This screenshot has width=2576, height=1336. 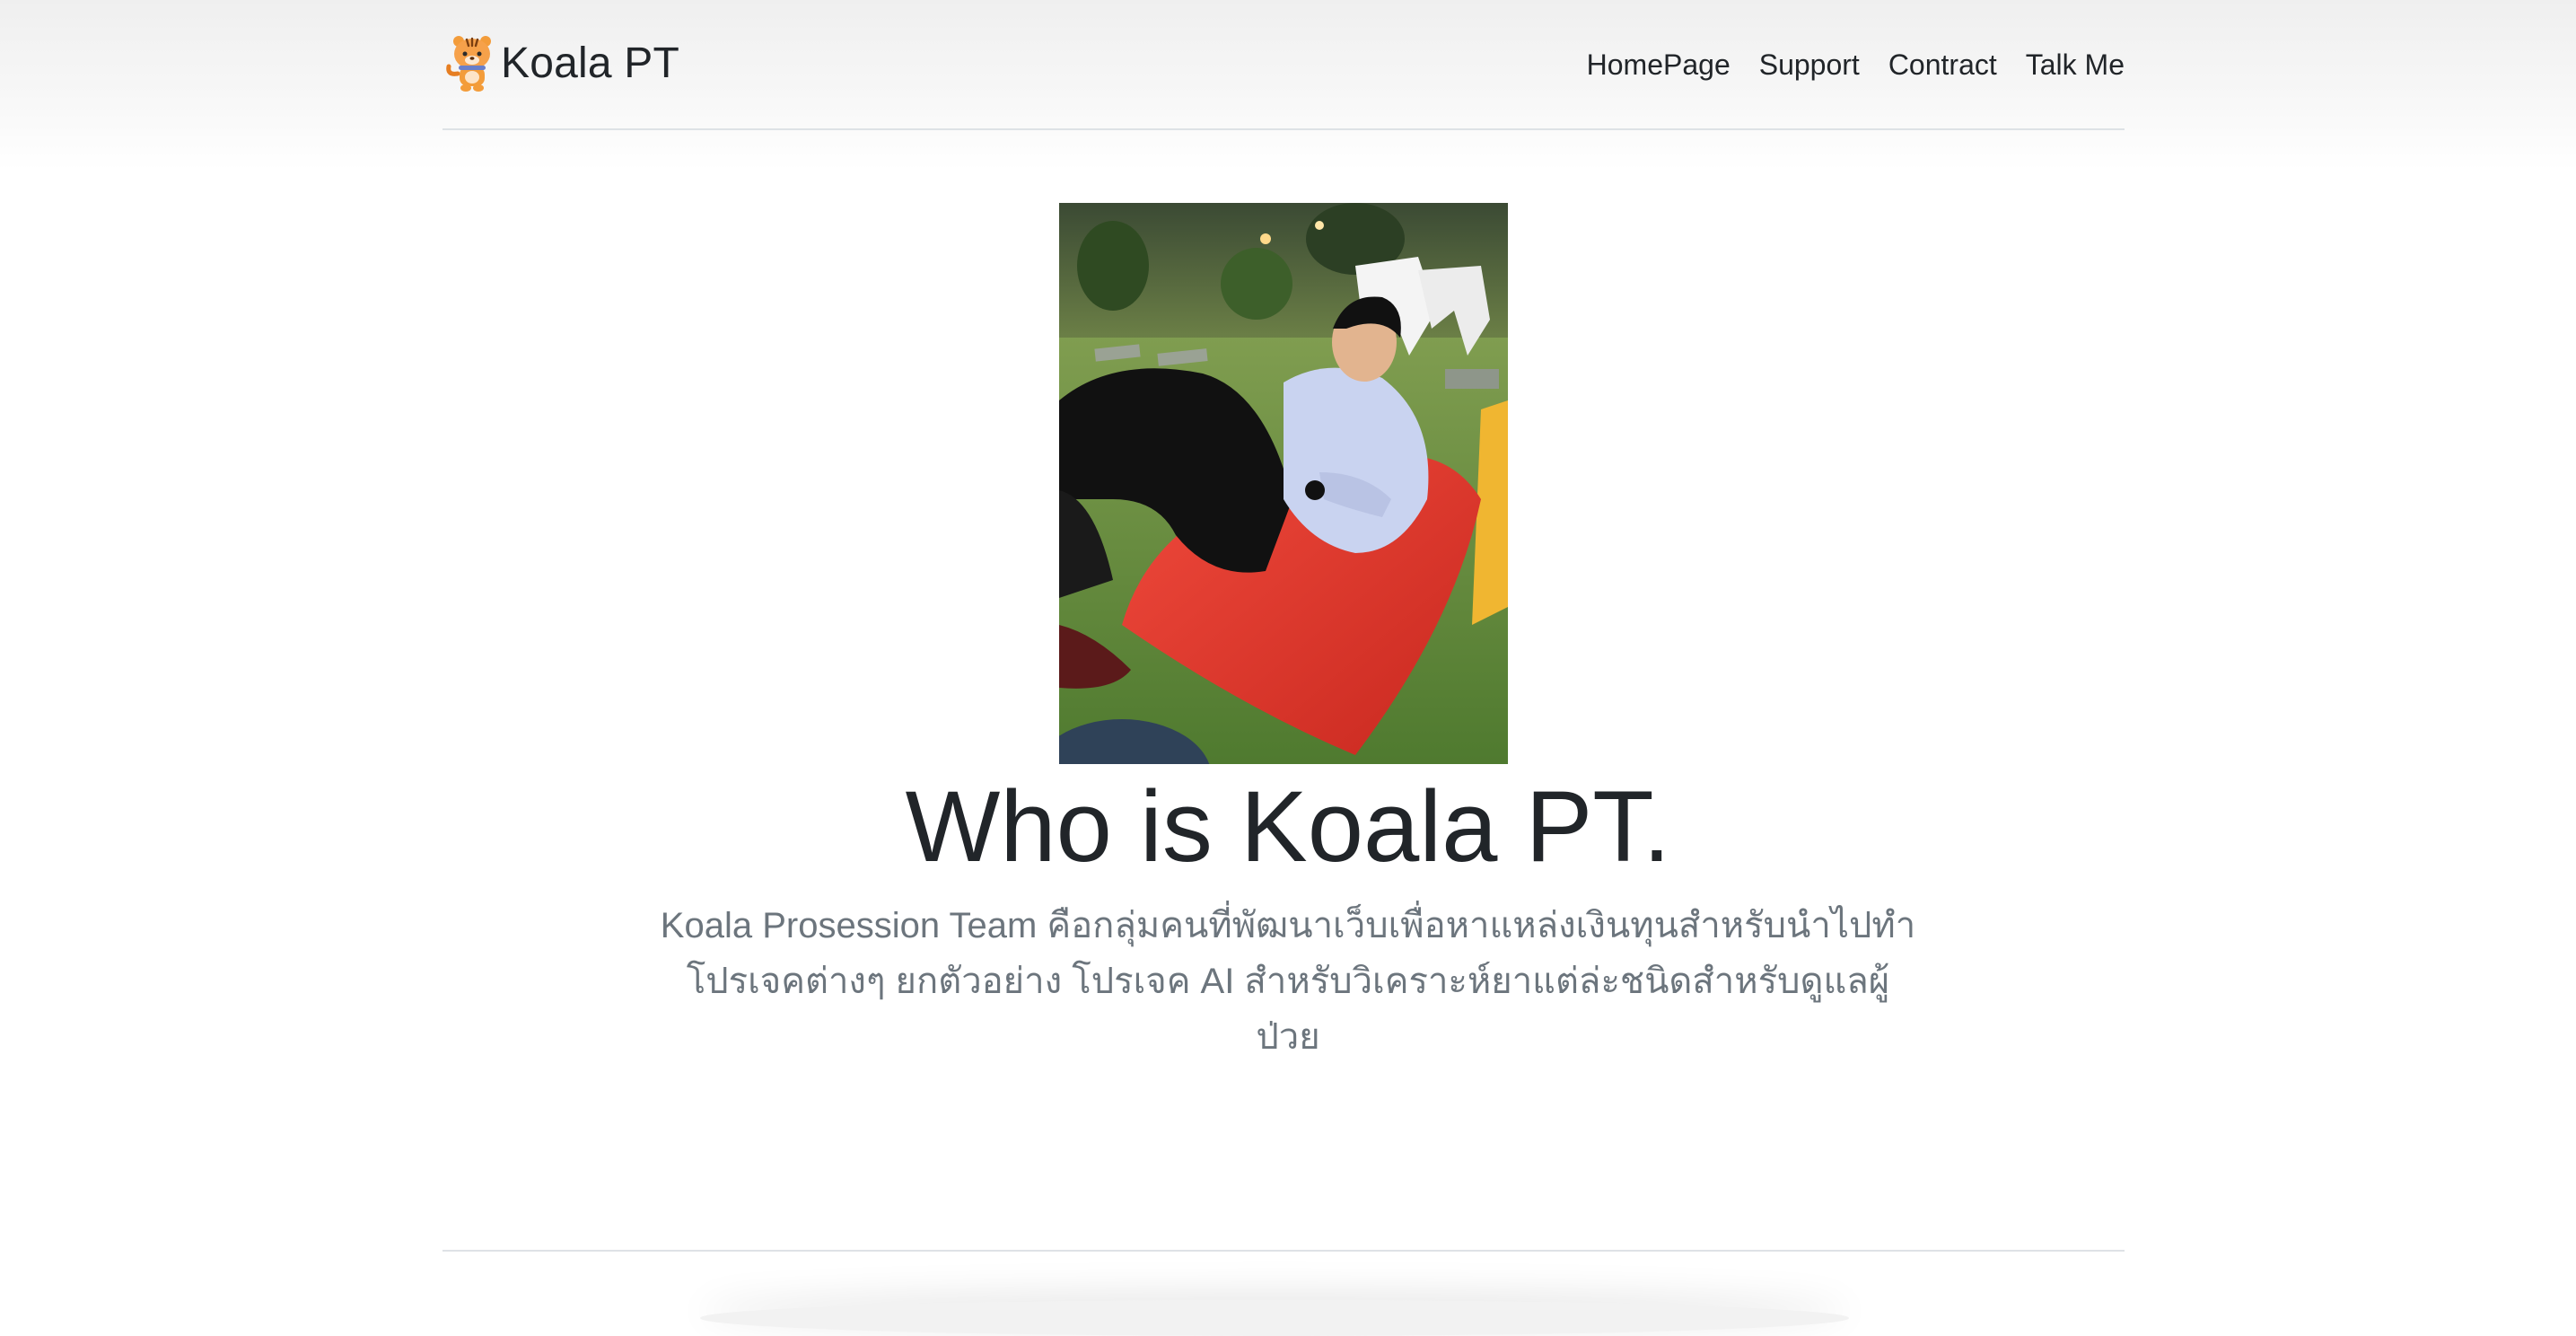 What do you see at coordinates (2075, 64) in the screenshot?
I see `nav-talk-me: Talk Me` at bounding box center [2075, 64].